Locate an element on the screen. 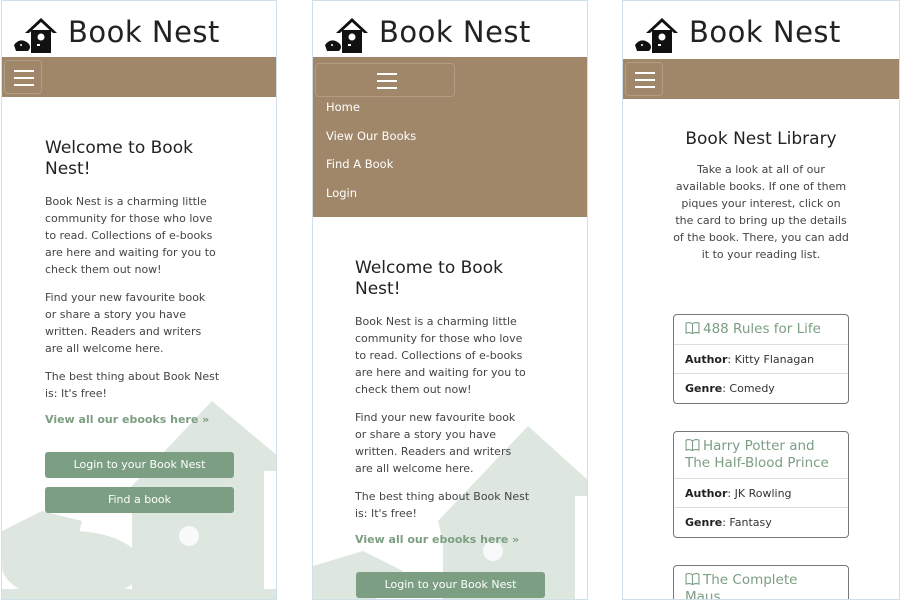 The height and width of the screenshot is (600, 900). book-author: JK Rowling is located at coordinates (763, 493).